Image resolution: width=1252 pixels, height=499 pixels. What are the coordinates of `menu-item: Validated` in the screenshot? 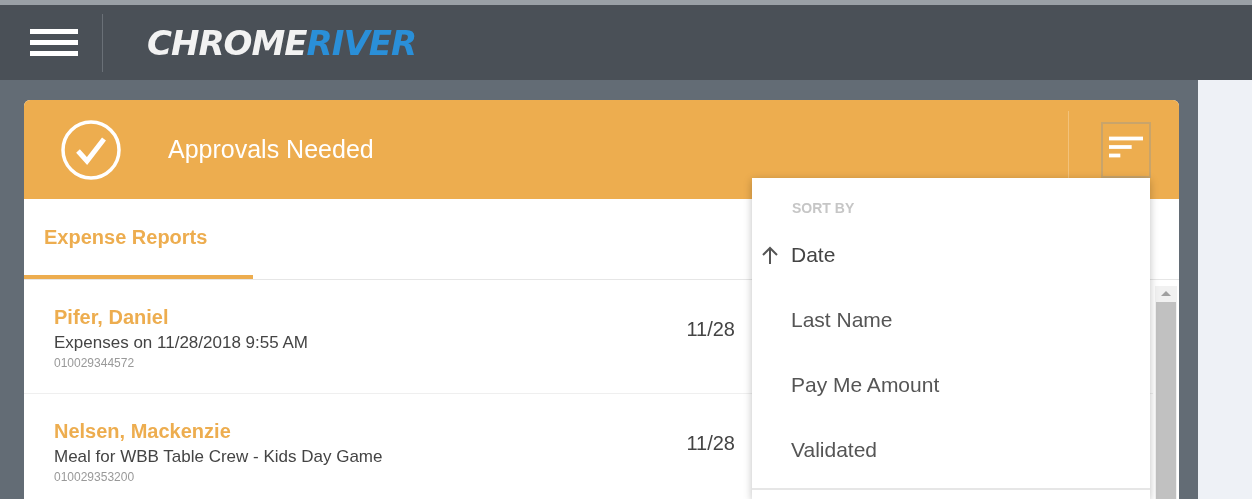 It's located at (951, 449).